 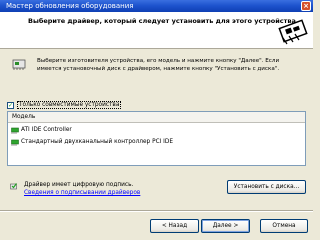 What do you see at coordinates (284, 226) in the screenshot?
I see `cancel-button: Отмена` at bounding box center [284, 226].